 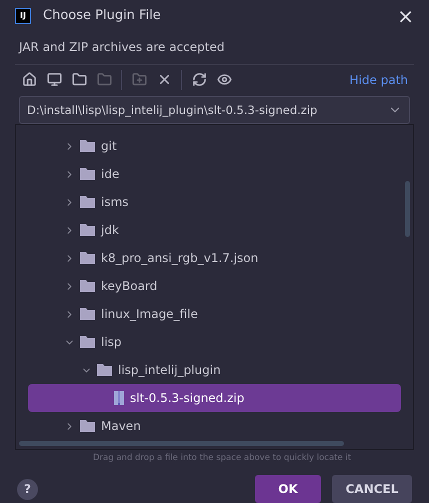 I want to click on tree-item: k8_pro_ansi_rgb_v1.7.json, so click(x=214, y=258).